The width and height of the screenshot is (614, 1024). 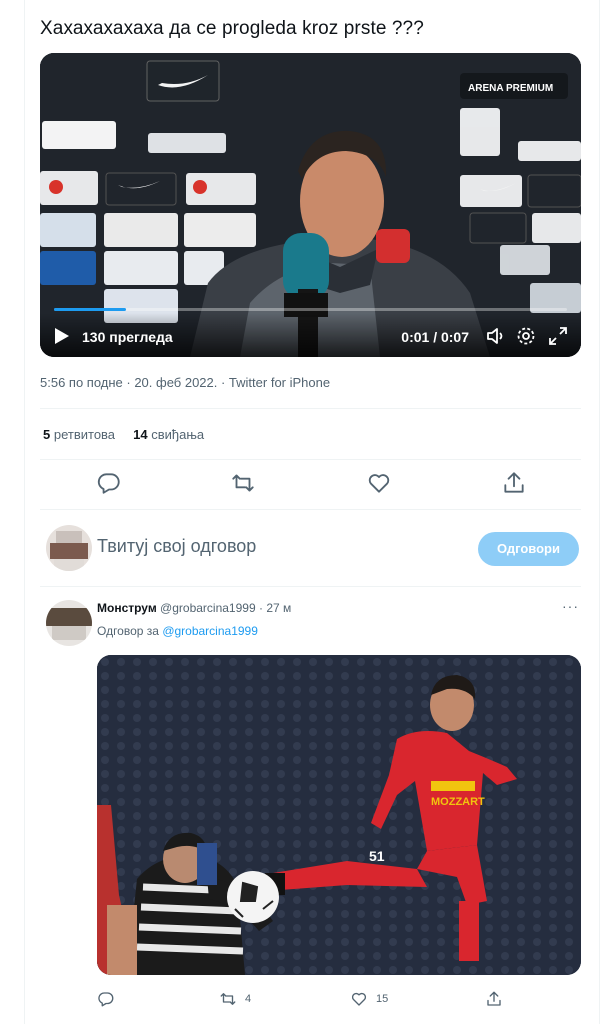 I want to click on reply-retweet-action: 4, so click(x=235, y=999).